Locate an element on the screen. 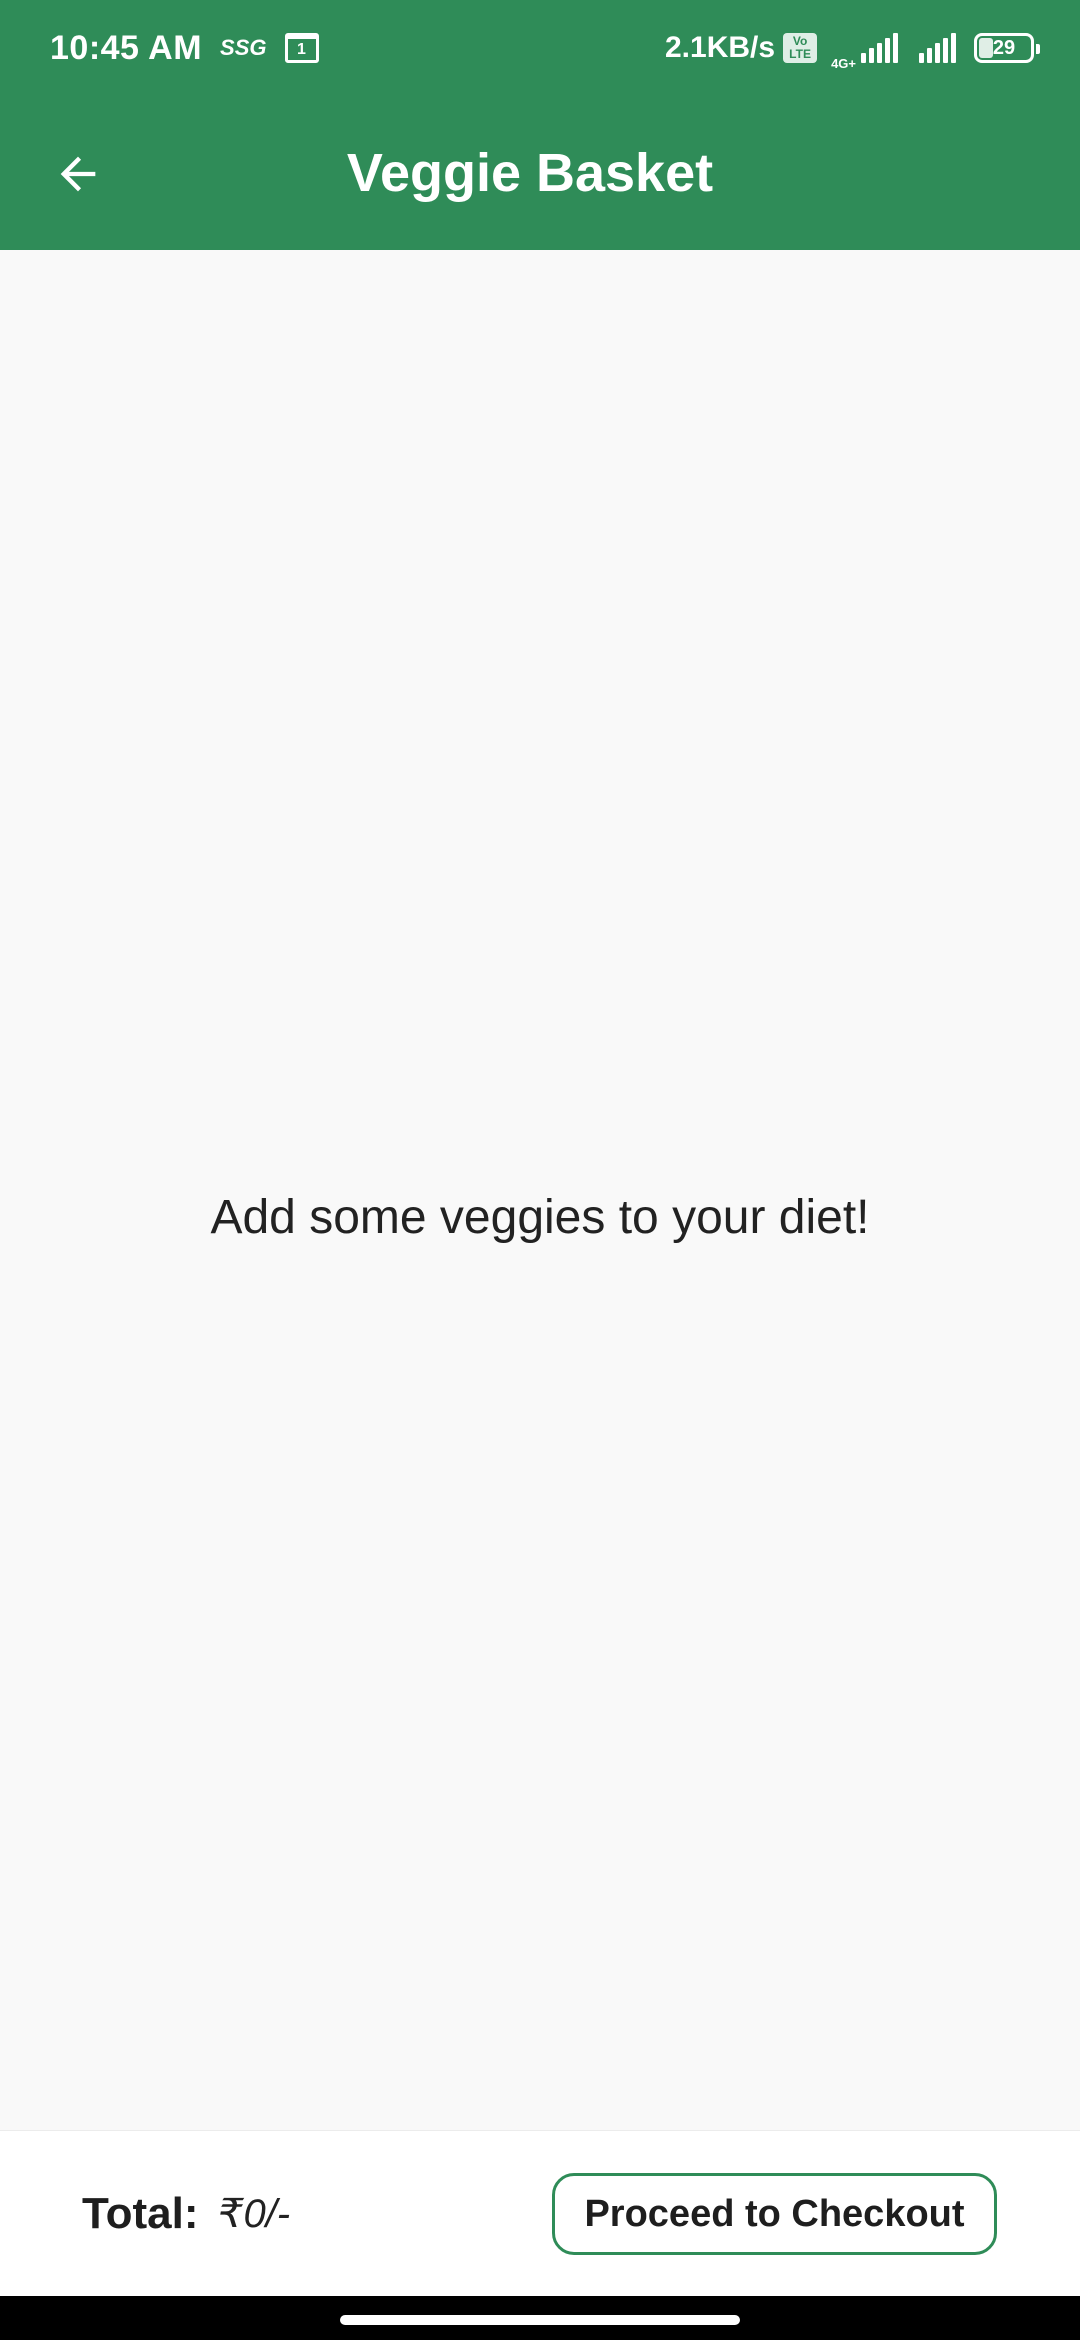 Image resolution: width=1080 pixels, height=2340 pixels. total-label: Total: is located at coordinates (140, 2213).